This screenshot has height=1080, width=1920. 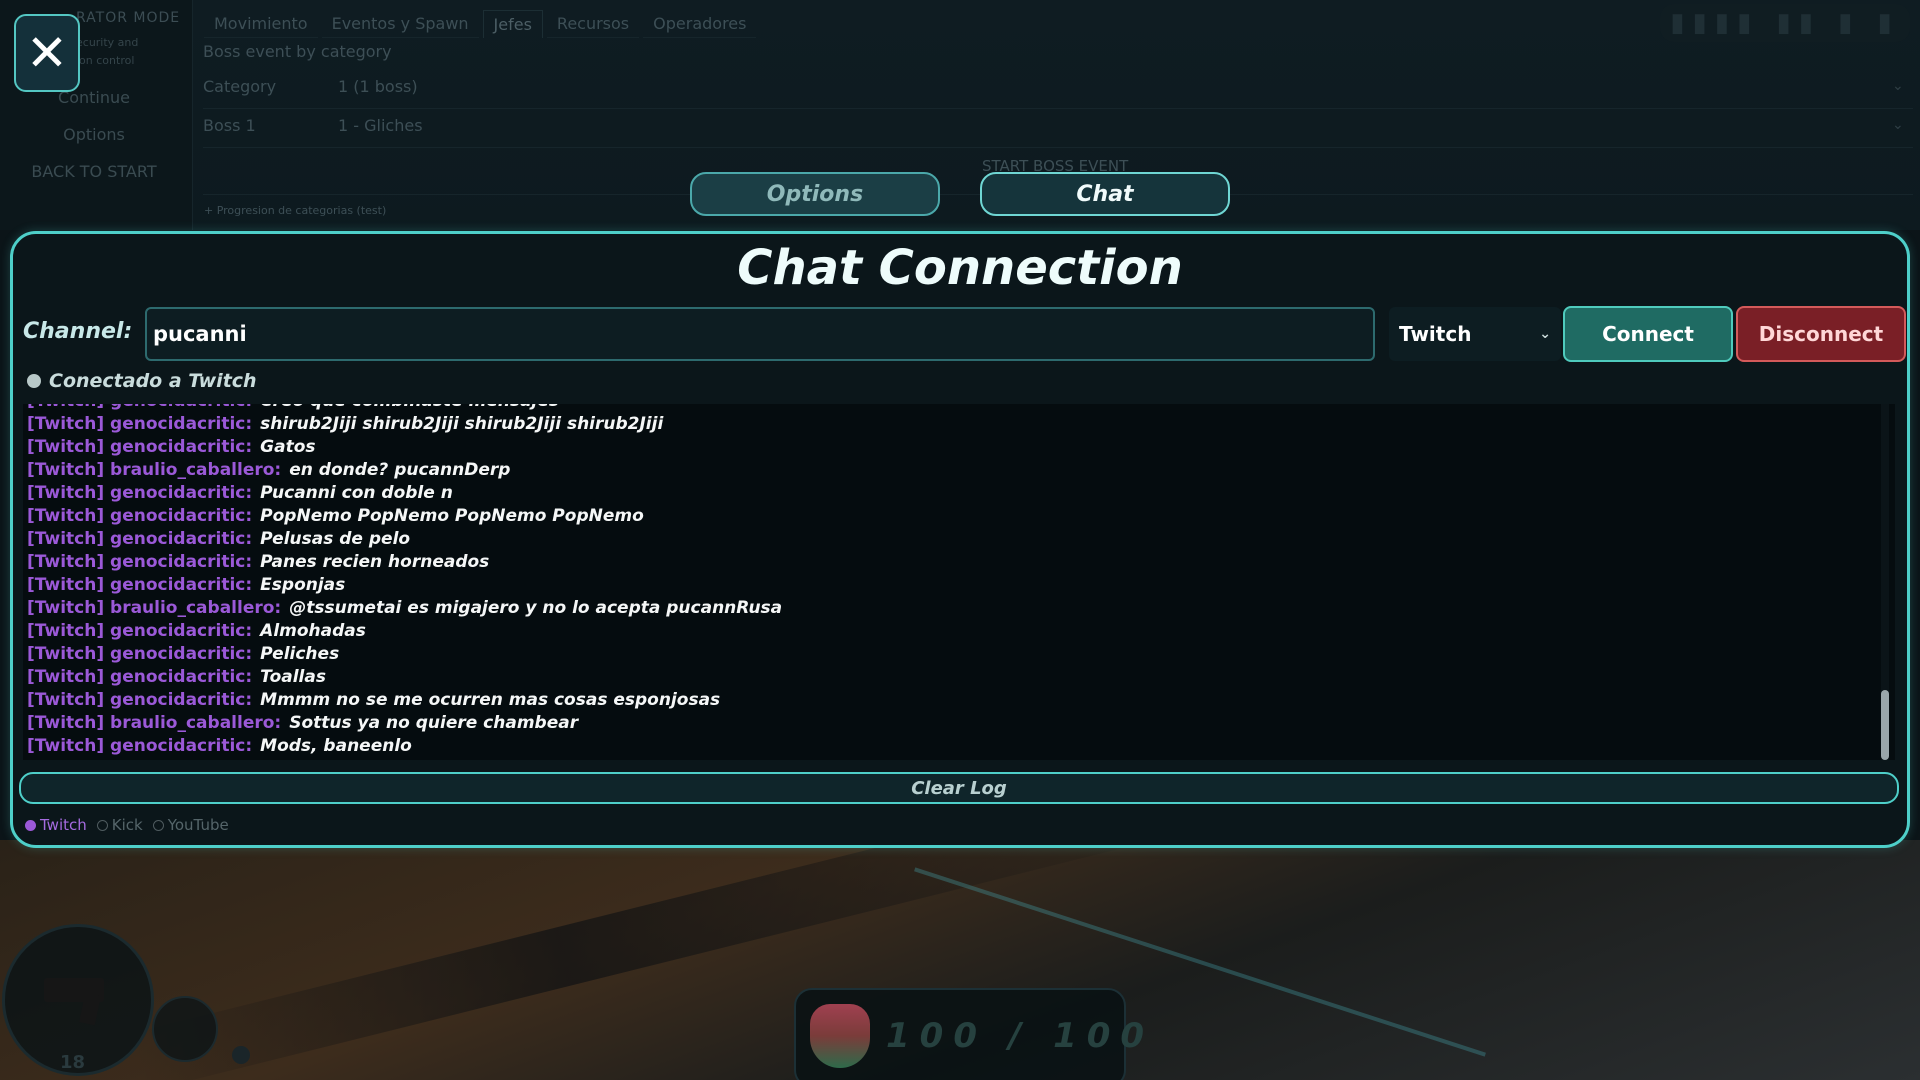 I want to click on clear-log-button: Clear Log, so click(x=959, y=788).